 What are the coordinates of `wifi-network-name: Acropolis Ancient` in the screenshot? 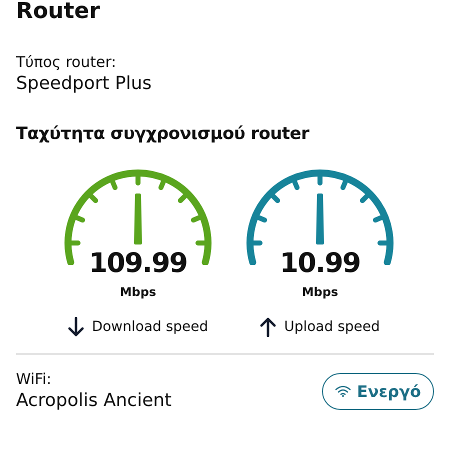 It's located at (94, 401).